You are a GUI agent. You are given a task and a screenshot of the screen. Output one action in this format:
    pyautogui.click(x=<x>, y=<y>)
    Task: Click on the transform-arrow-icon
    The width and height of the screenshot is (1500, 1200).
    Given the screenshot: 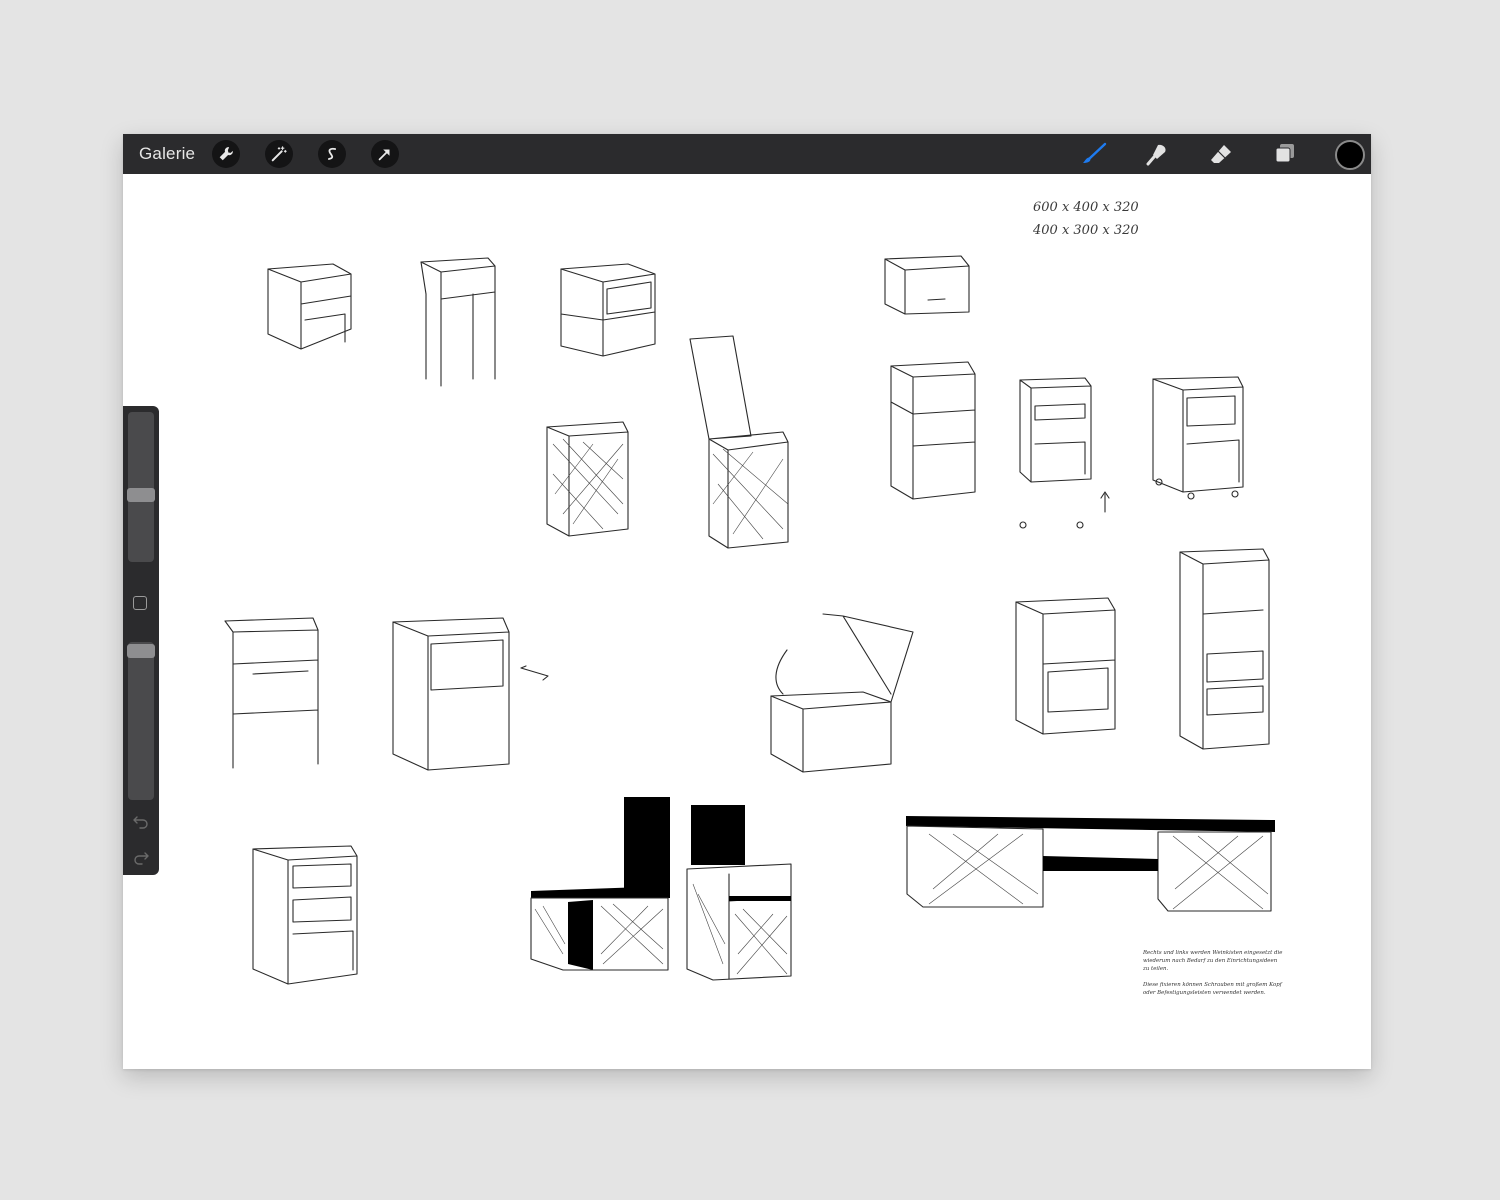 What is the action you would take?
    pyautogui.click(x=384, y=155)
    